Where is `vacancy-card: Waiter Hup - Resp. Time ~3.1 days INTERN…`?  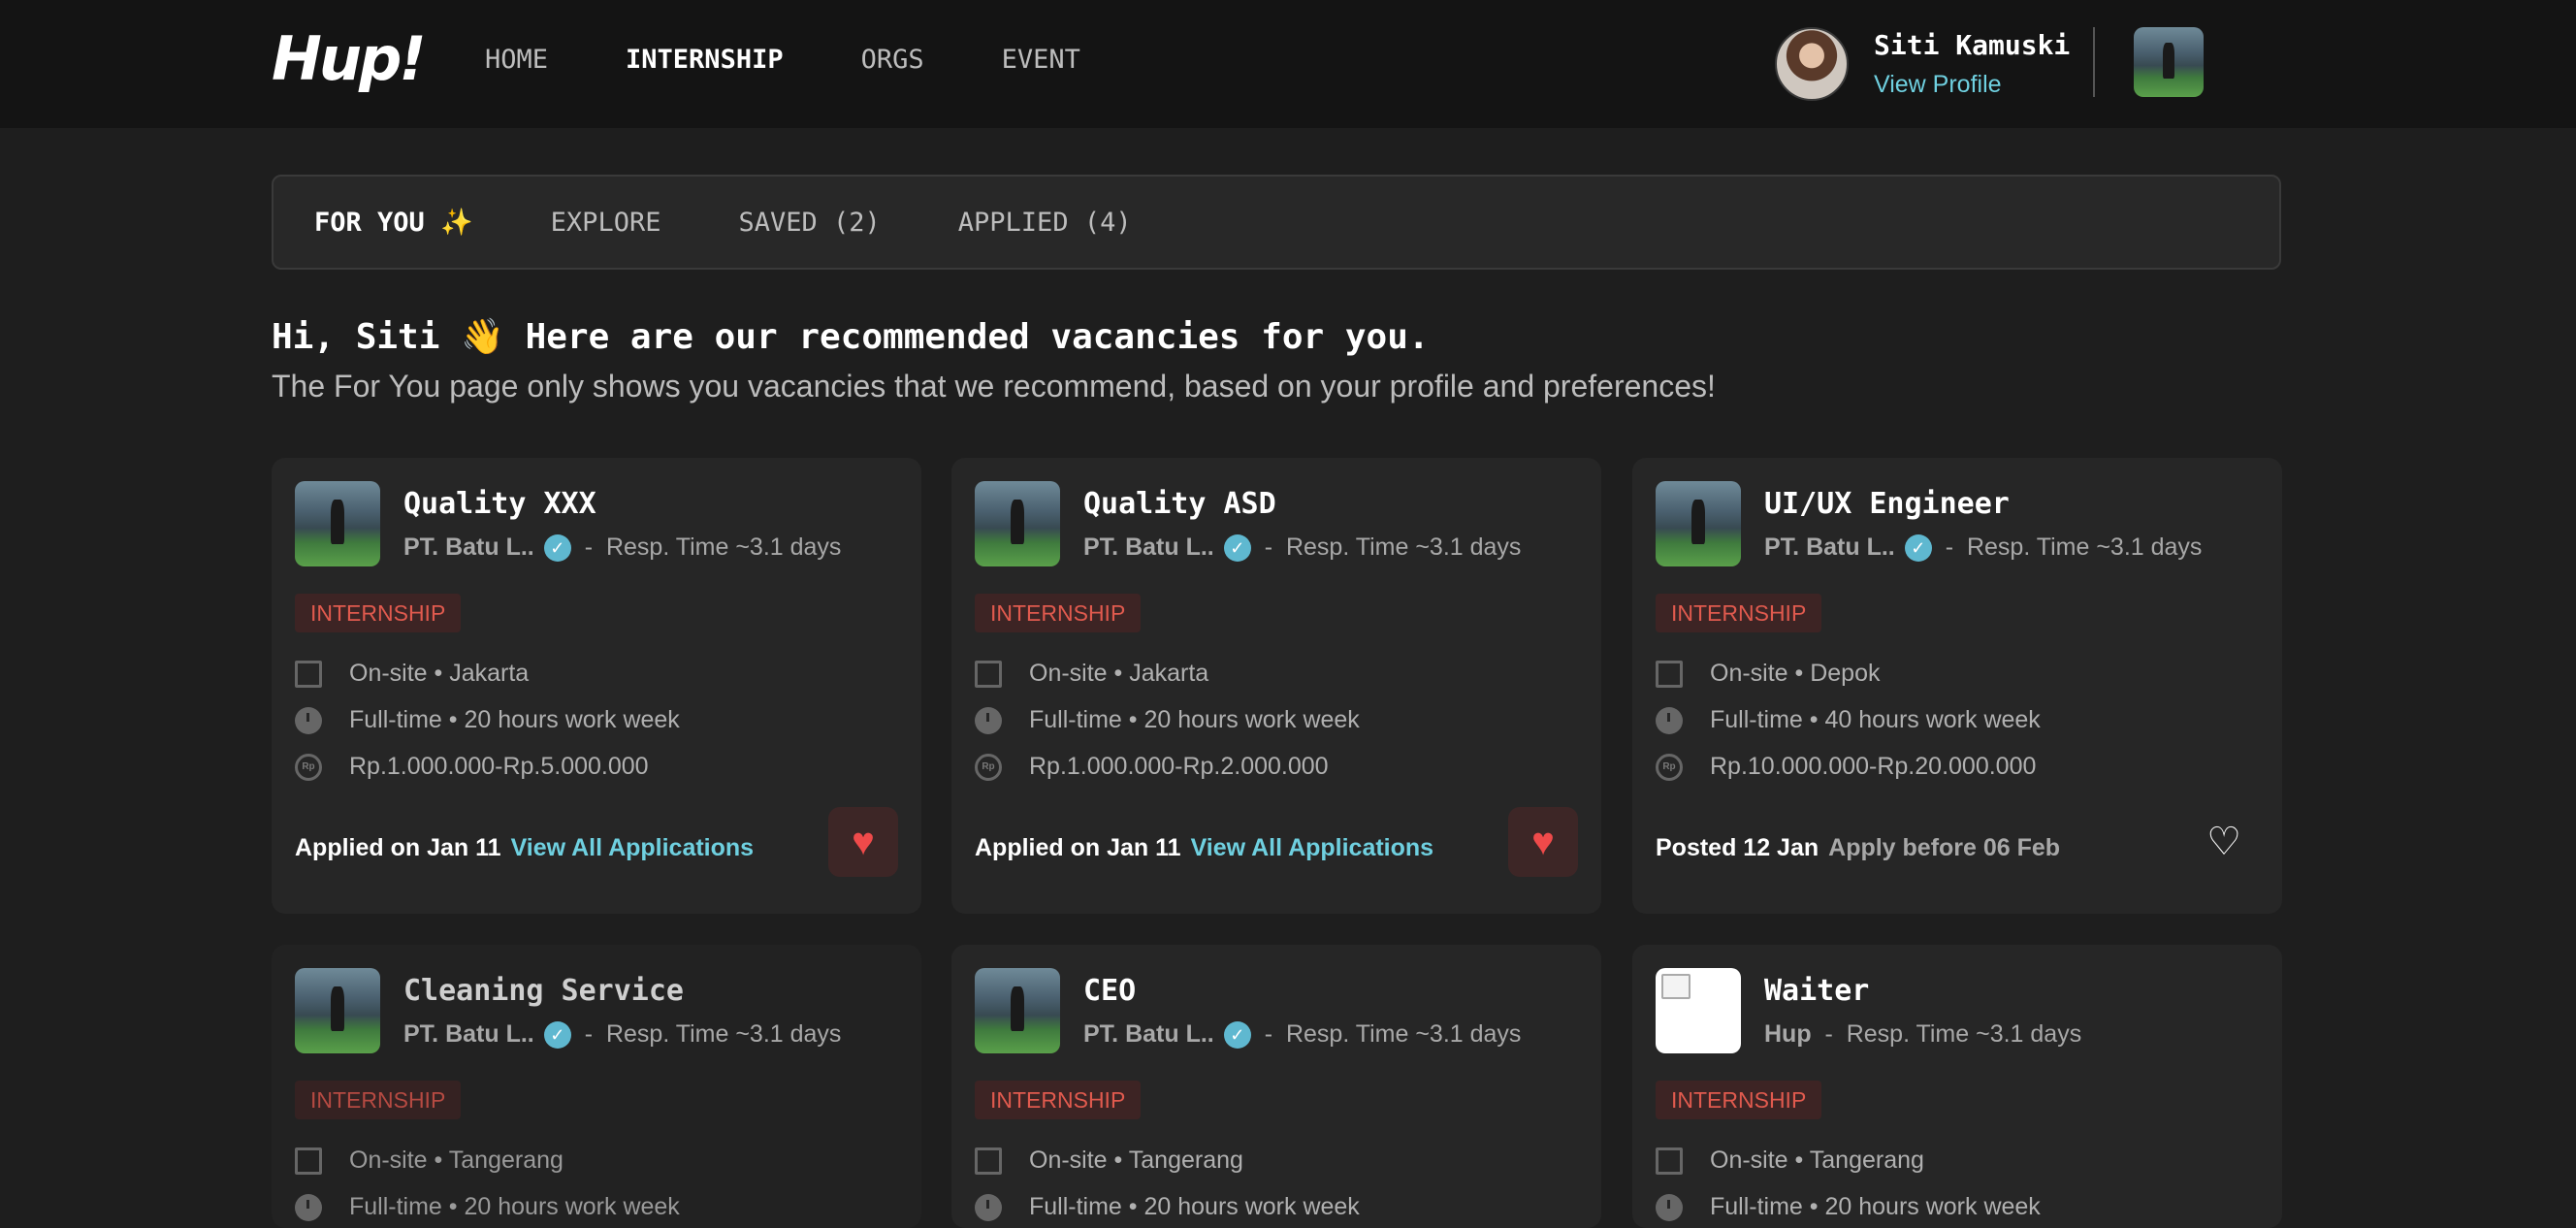 vacancy-card: Waiter Hup - Resp. Time ~3.1 days INTERN… is located at coordinates (1957, 1086).